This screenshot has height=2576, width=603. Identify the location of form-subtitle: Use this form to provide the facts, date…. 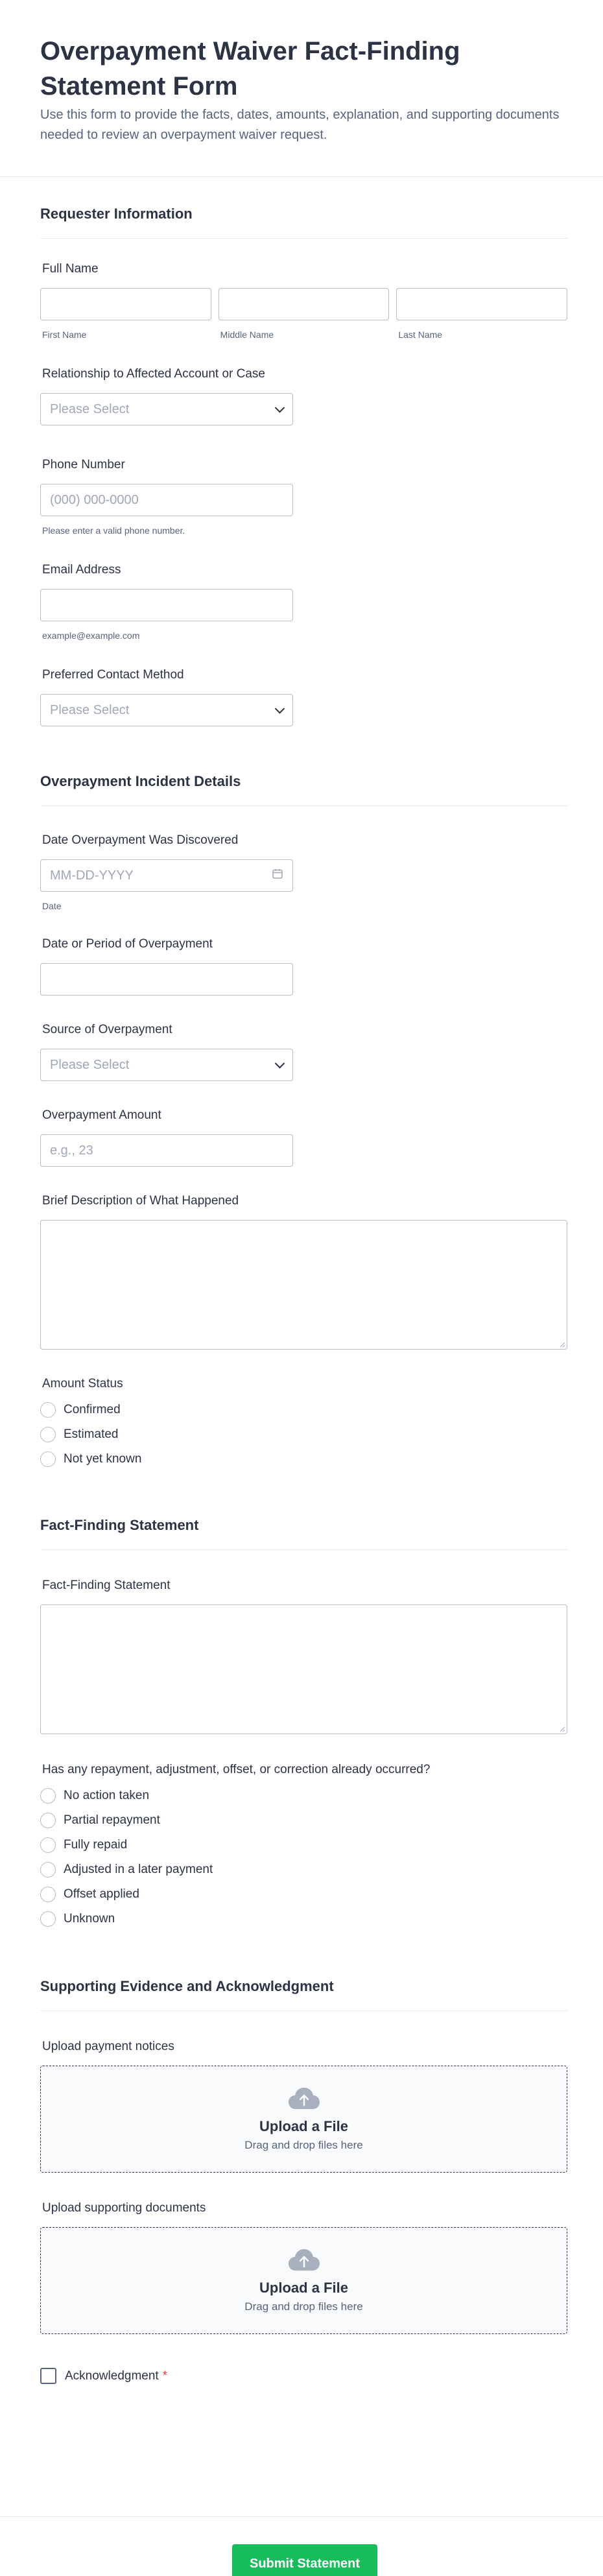
(300, 125).